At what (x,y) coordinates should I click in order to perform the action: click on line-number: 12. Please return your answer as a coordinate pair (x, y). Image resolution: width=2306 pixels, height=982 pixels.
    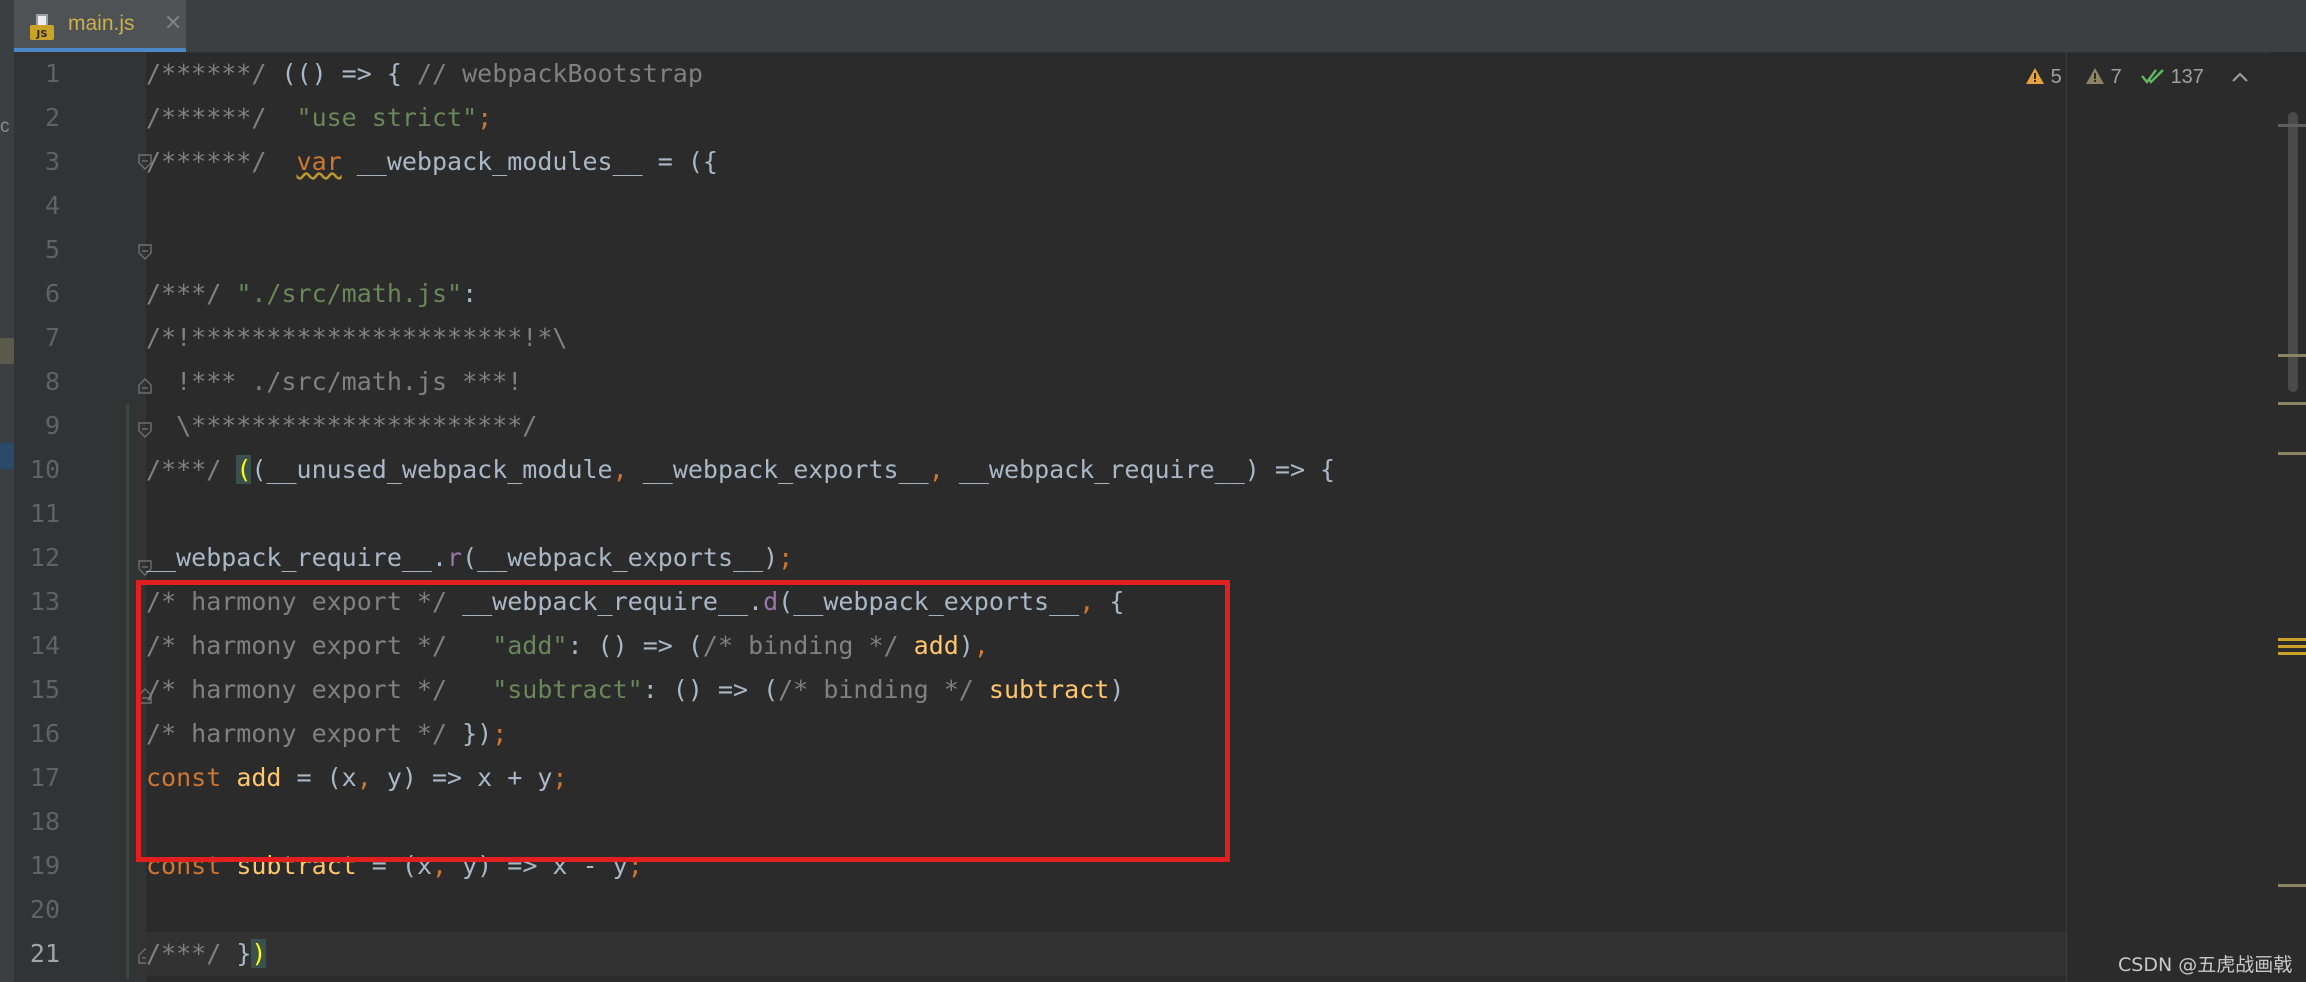
    Looking at the image, I should click on (37, 558).